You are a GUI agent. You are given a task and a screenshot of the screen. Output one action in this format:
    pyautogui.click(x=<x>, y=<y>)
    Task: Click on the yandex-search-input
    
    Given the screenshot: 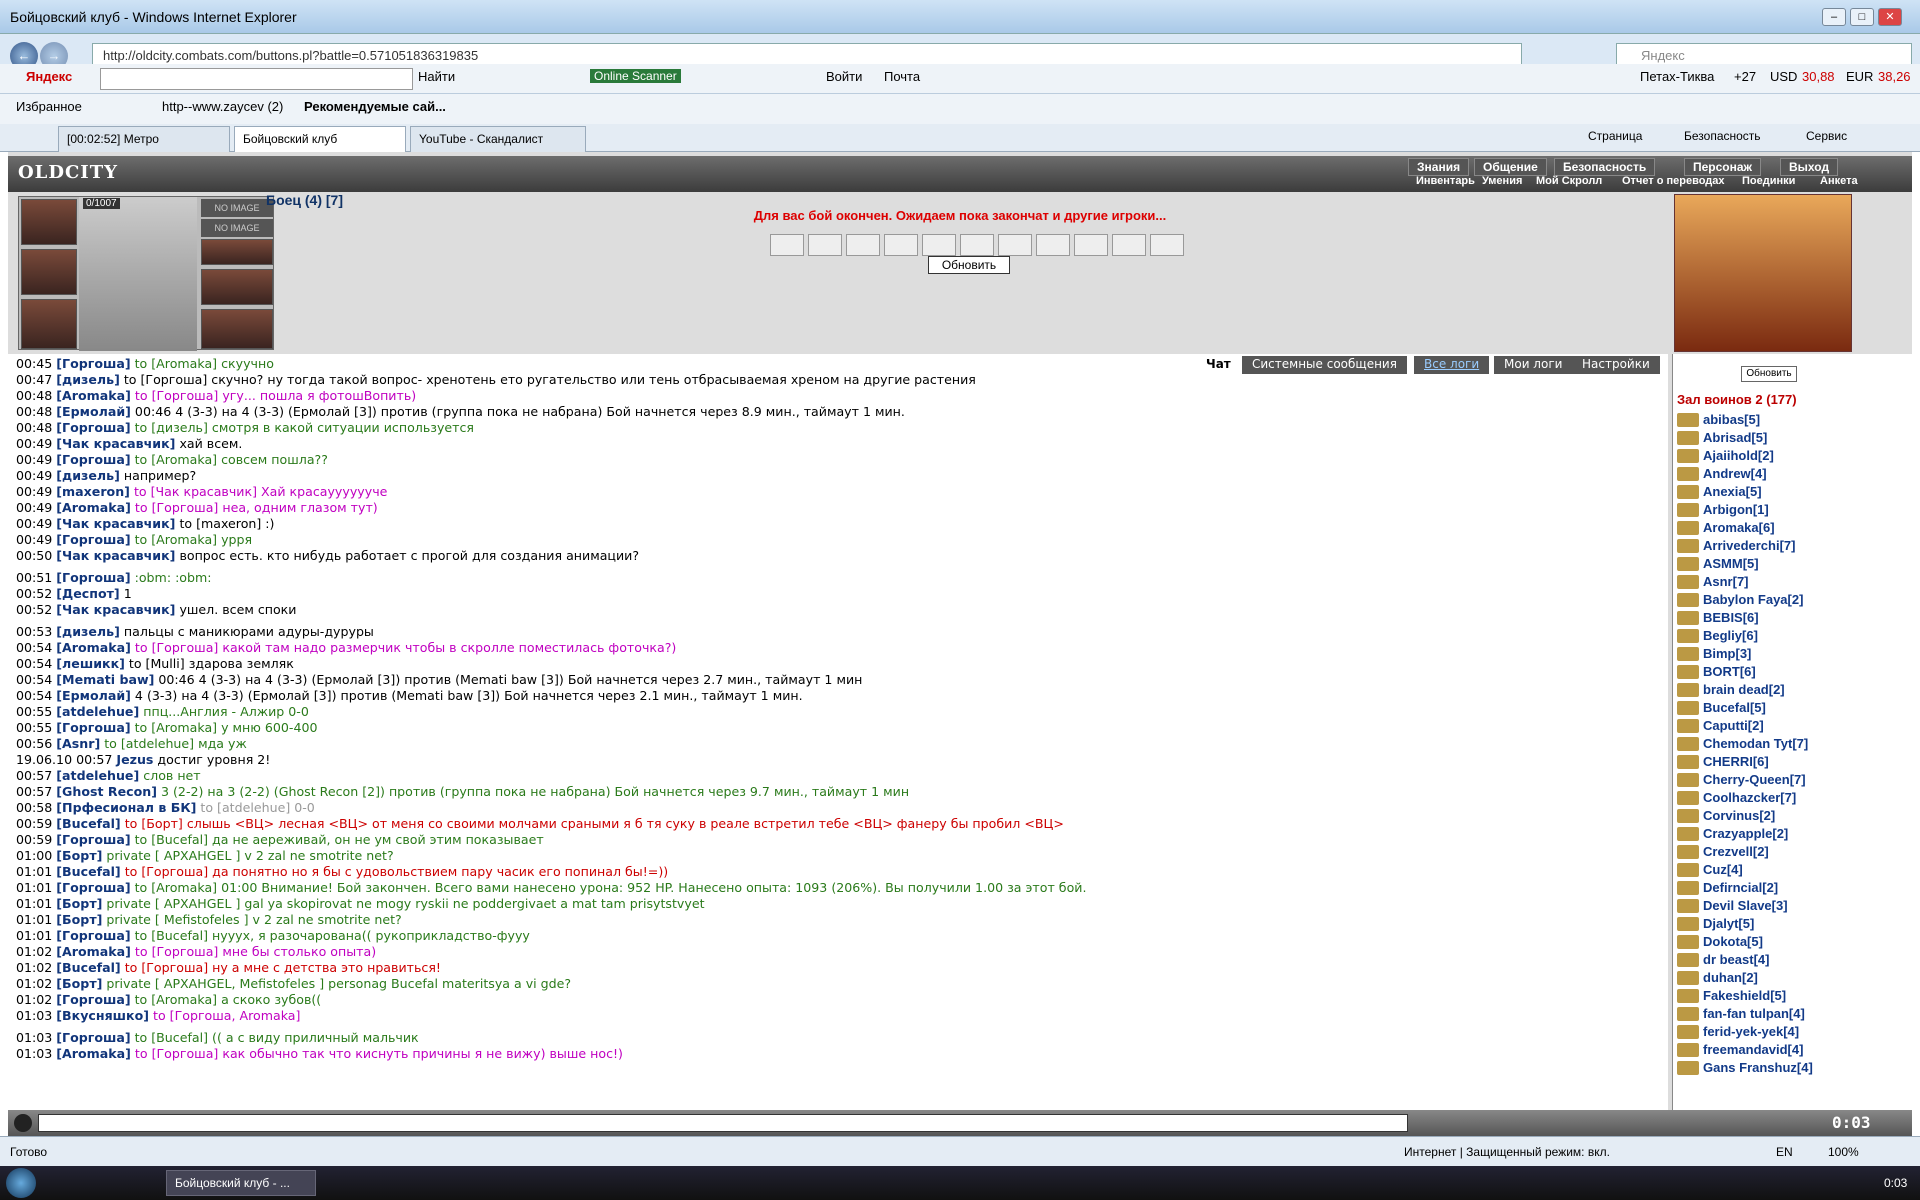 What is the action you would take?
    pyautogui.click(x=256, y=79)
    